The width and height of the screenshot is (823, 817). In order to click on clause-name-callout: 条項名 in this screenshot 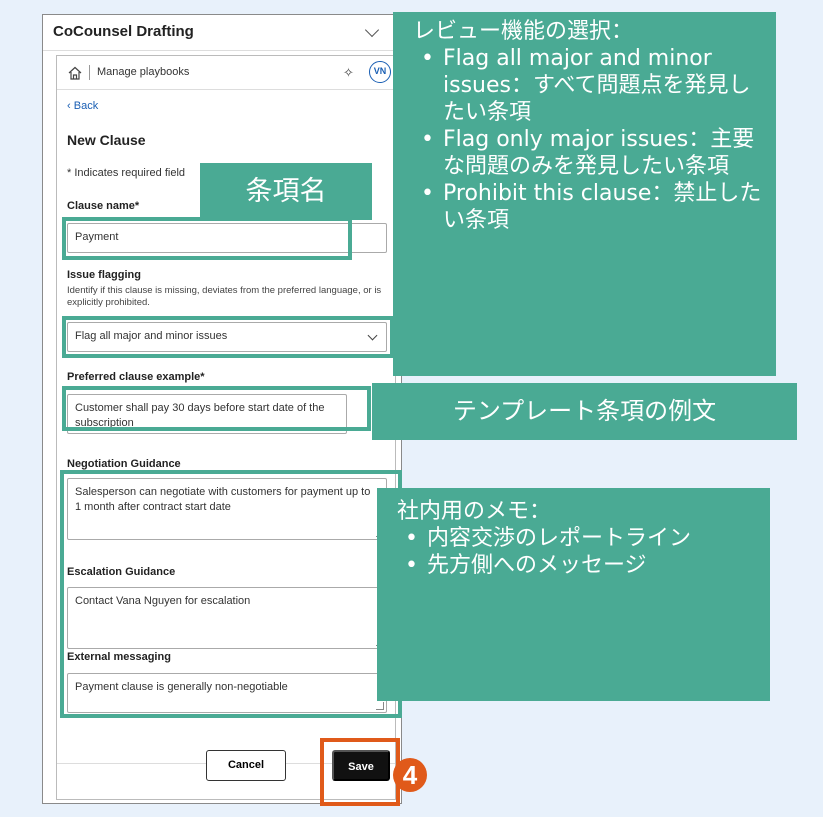, I will do `click(286, 191)`.